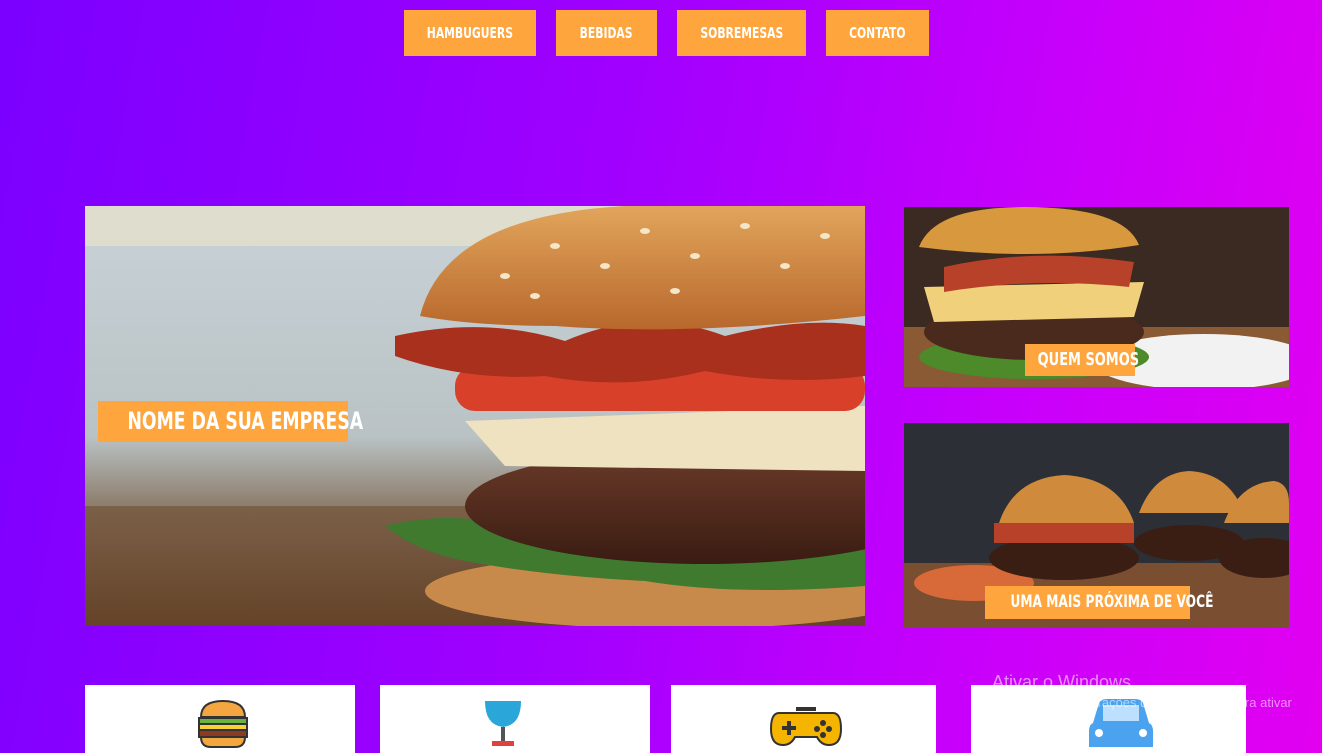 This screenshot has height=753, width=1322. Describe the element at coordinates (806, 727) in the screenshot. I see `gamepad-icon` at that location.